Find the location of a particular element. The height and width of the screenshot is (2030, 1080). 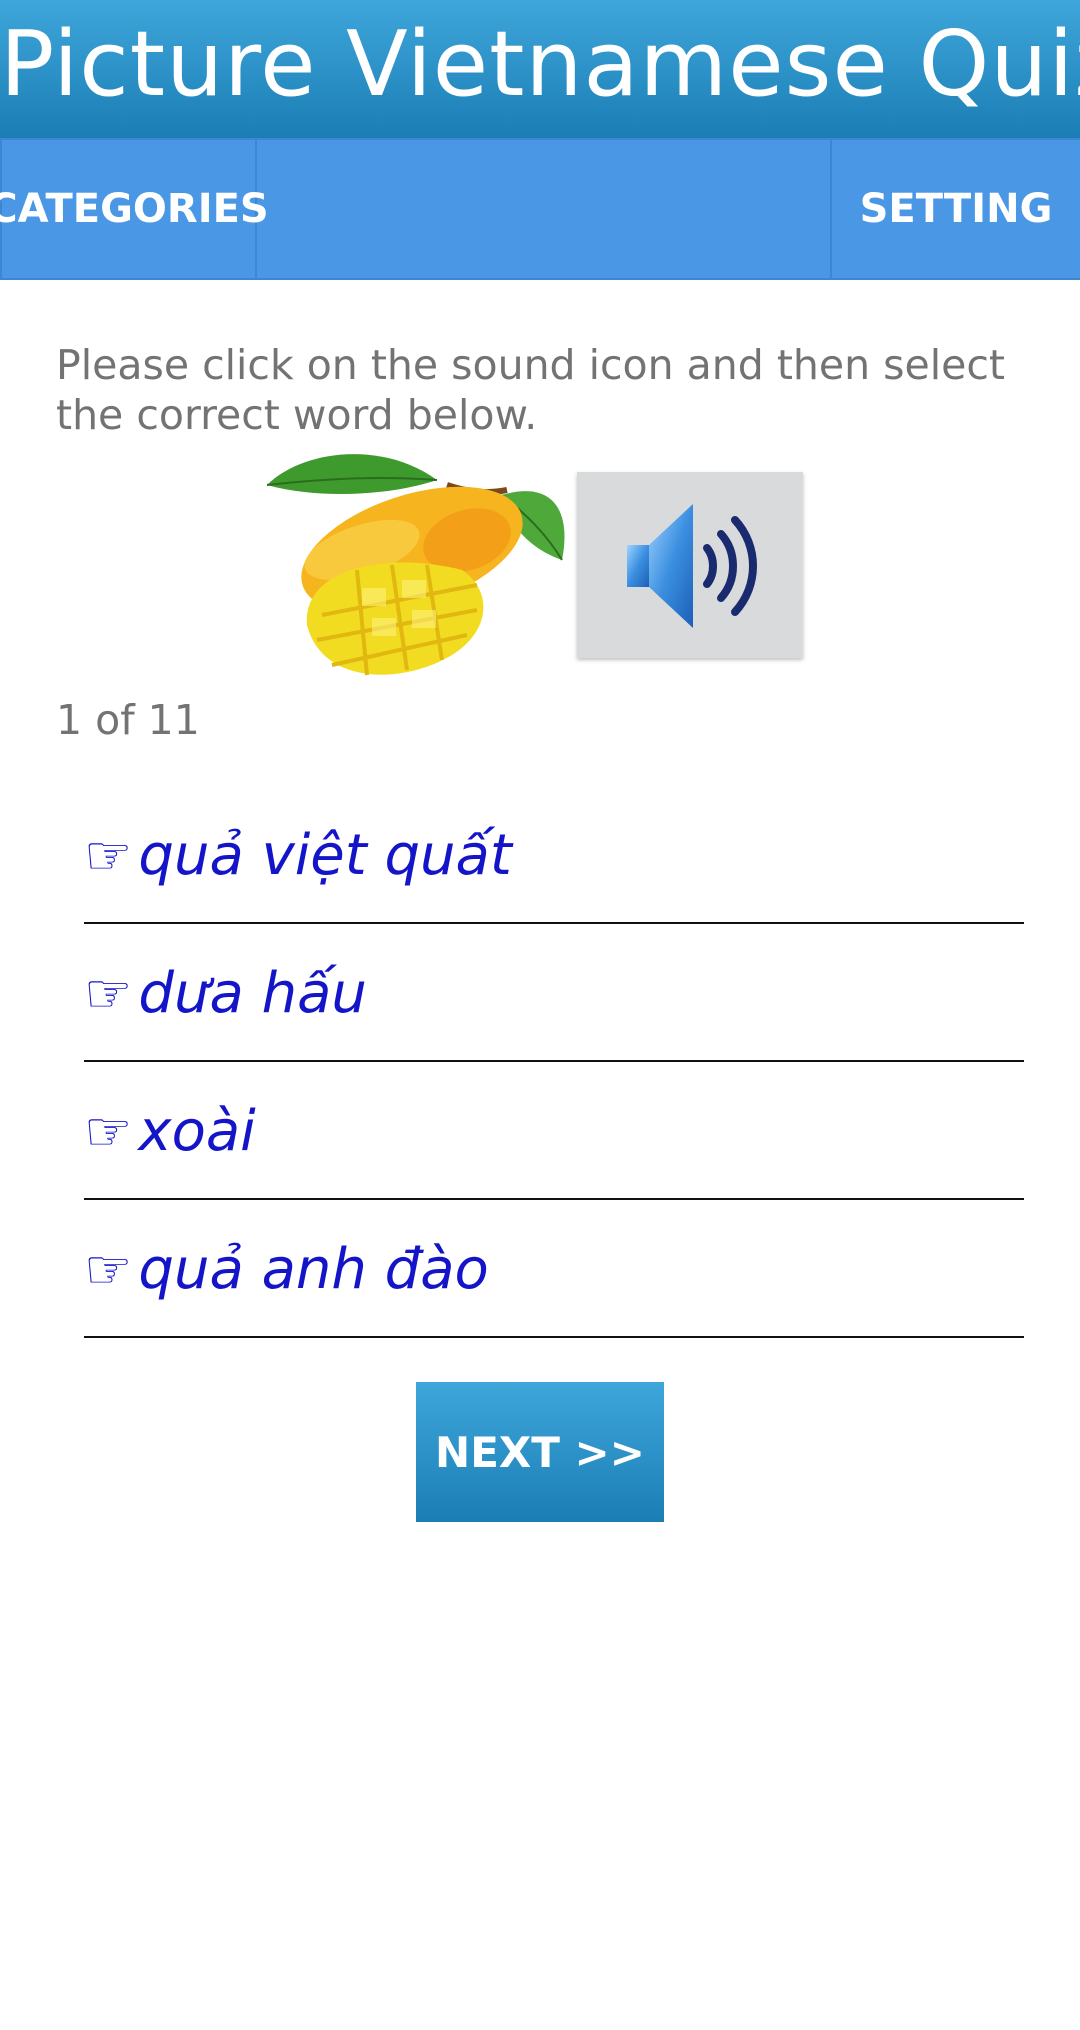

categories-button: CATEGORIES is located at coordinates (134, 209).